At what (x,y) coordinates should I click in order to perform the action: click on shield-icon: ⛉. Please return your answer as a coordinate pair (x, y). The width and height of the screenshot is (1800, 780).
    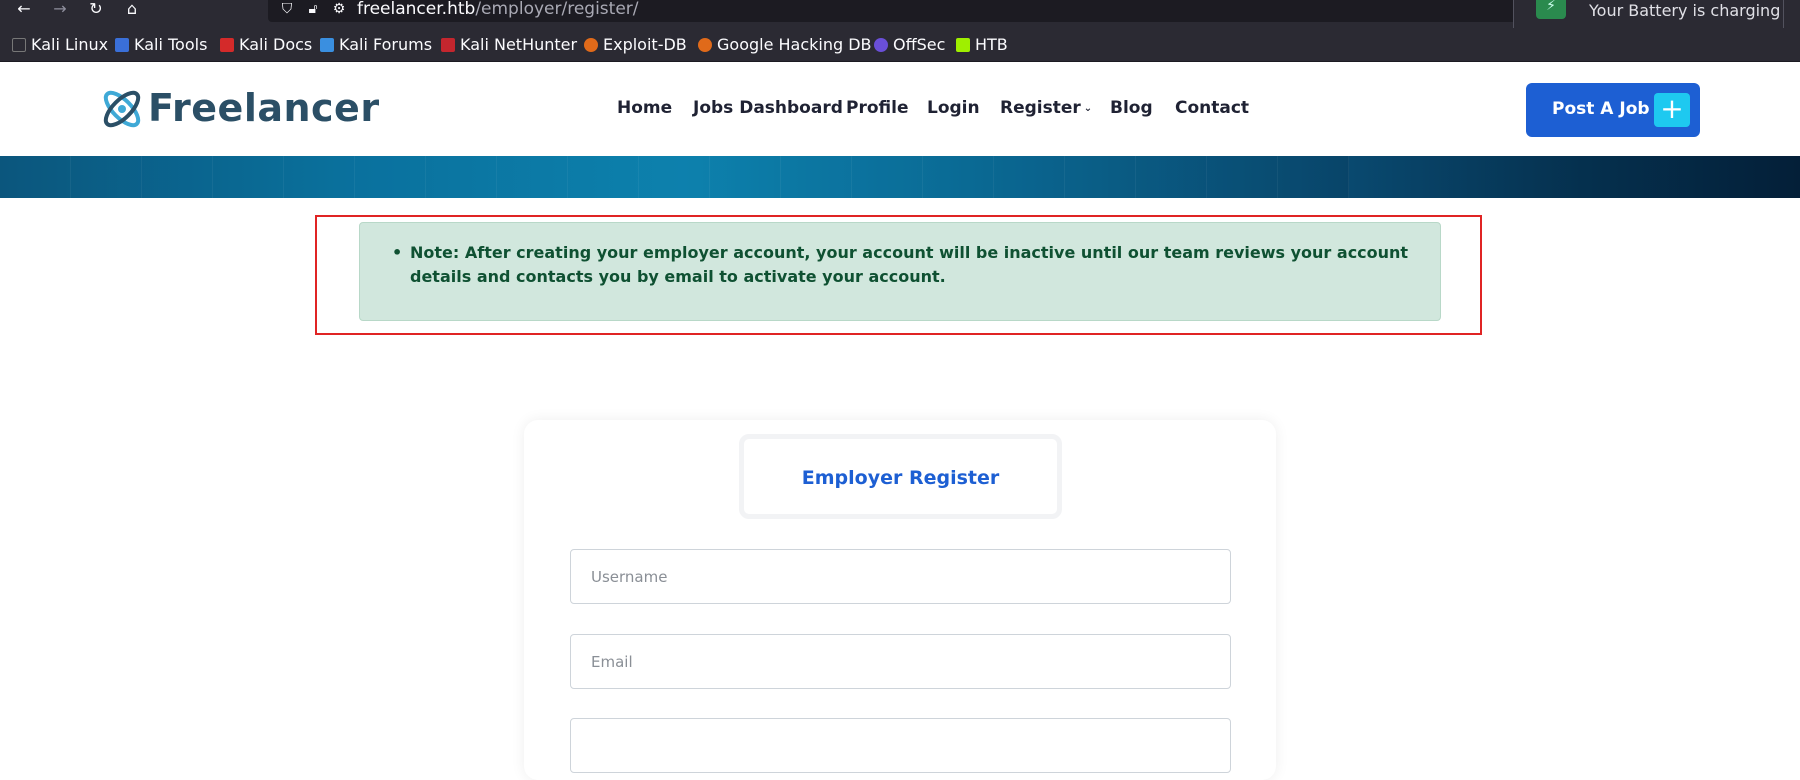
    Looking at the image, I should click on (287, 9).